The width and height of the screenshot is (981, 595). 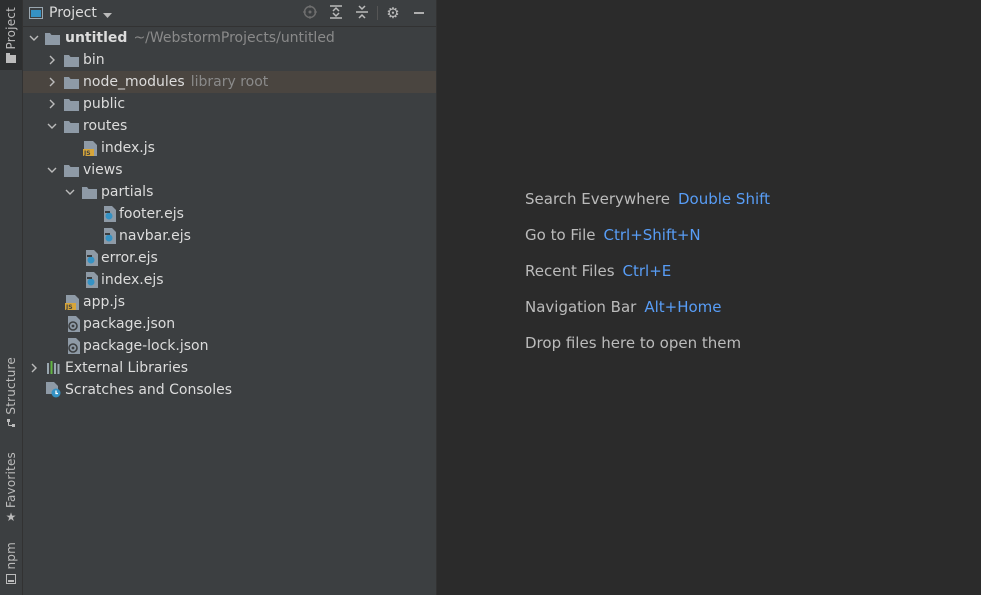 I want to click on favorites-tab-label: Favorites, so click(x=11, y=479).